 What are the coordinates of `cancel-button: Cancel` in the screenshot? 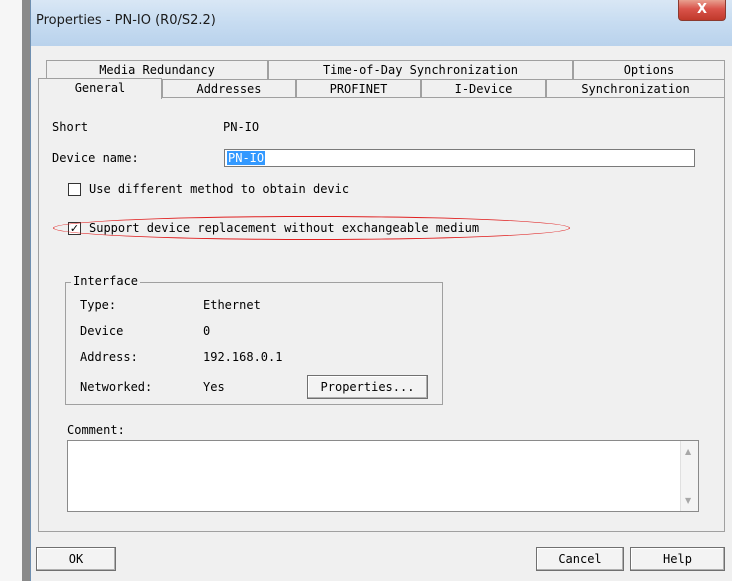 It's located at (580, 559).